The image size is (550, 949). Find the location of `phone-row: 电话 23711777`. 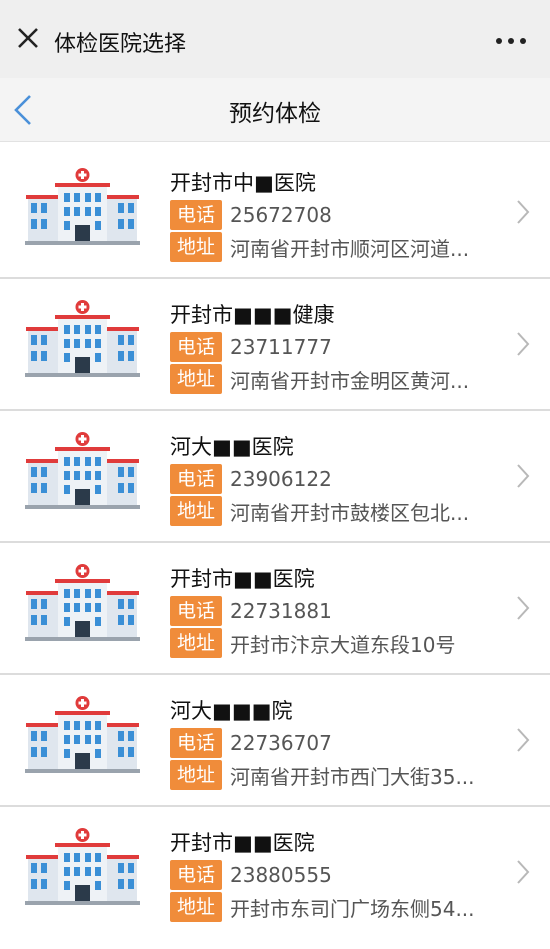

phone-row: 电话 23711777 is located at coordinates (251, 347).